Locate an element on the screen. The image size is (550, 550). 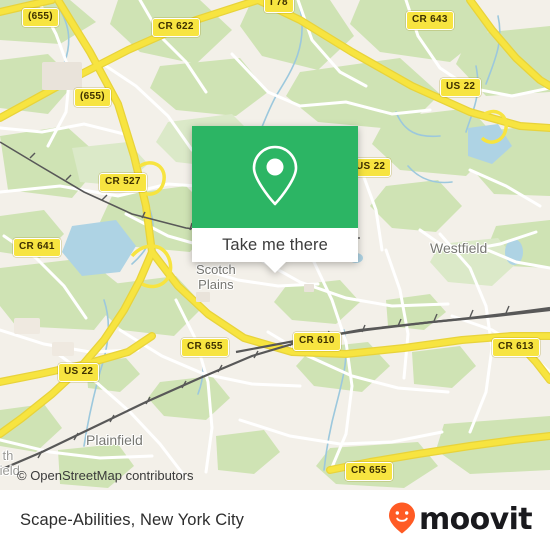
map-pin-icon is located at coordinates (275, 177).